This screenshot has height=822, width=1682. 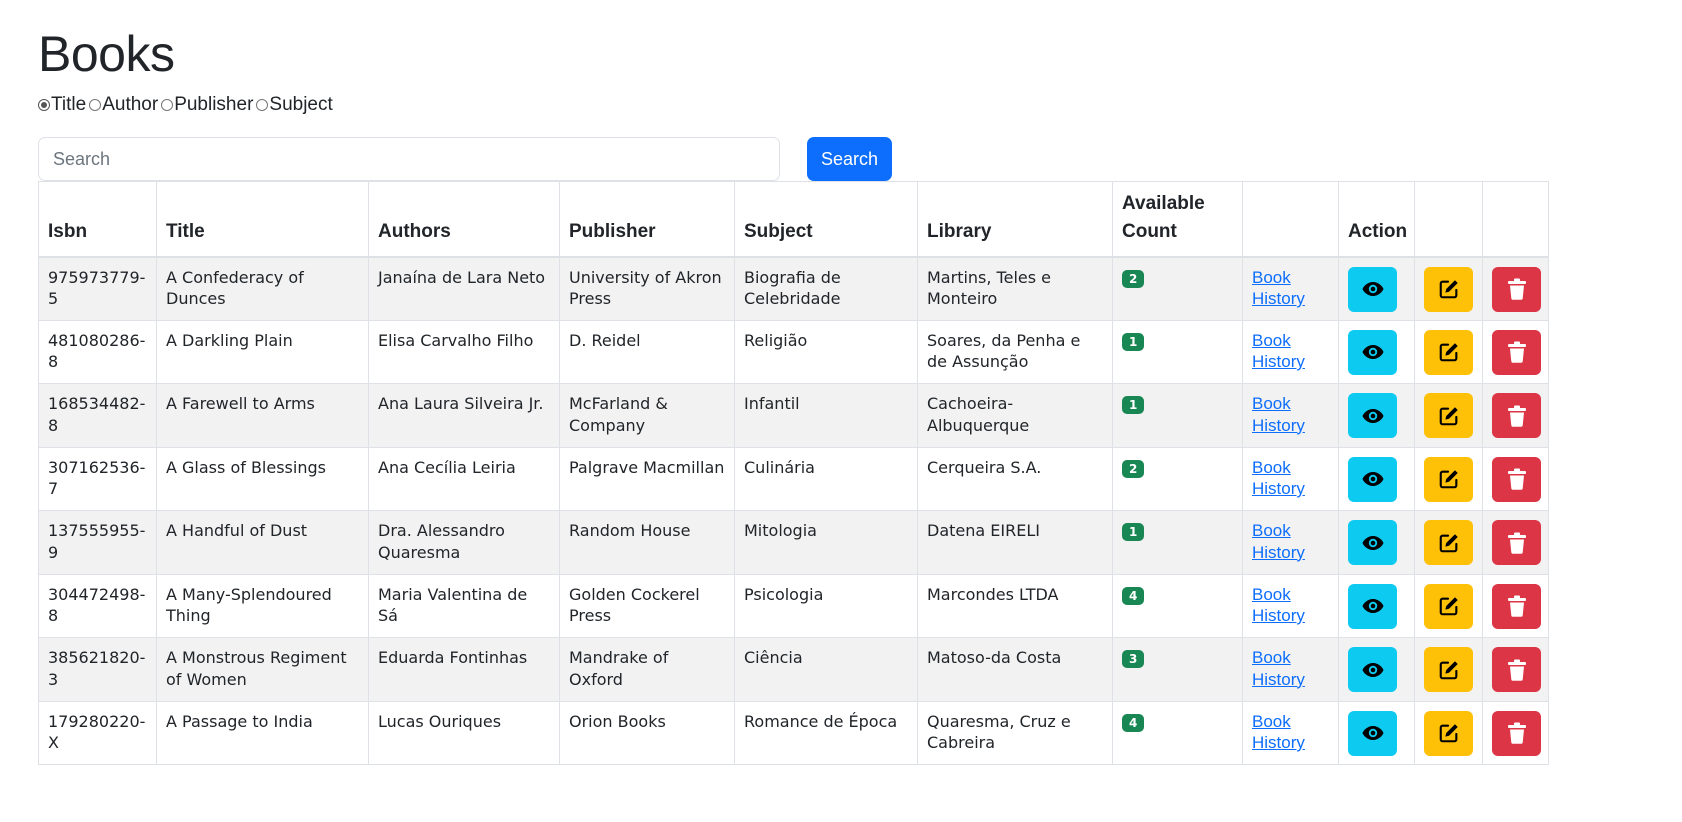 I want to click on cell-authors: Dra. Alessandro Quaresma, so click(x=464, y=542).